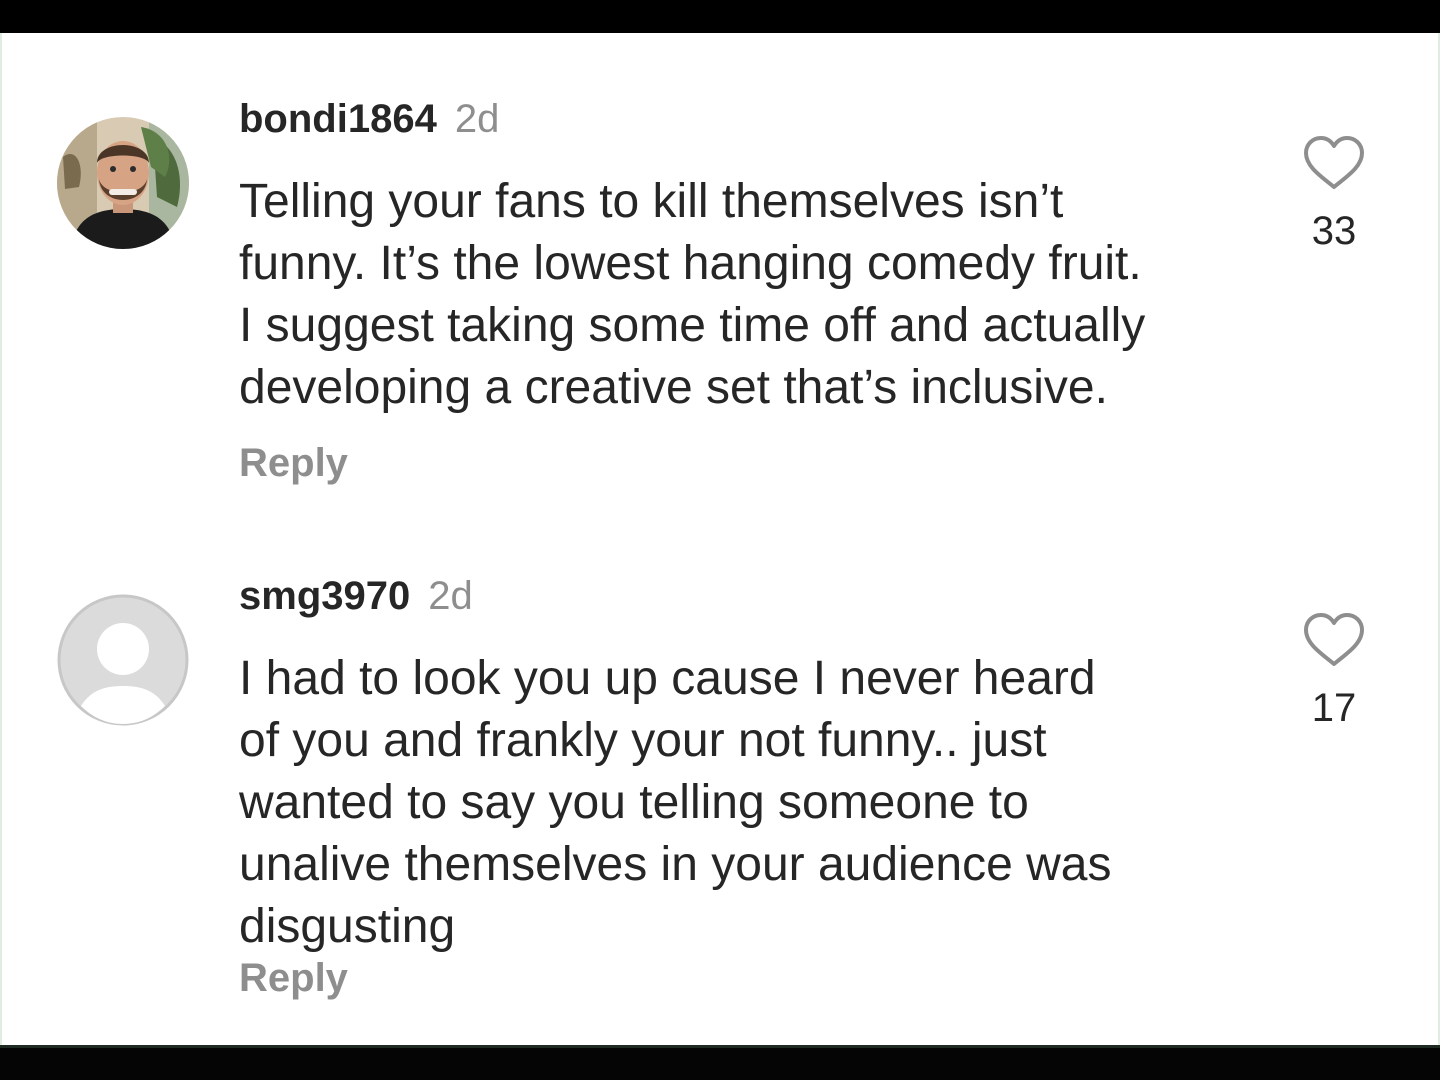 This screenshot has width=1440, height=1080. What do you see at coordinates (324, 596) in the screenshot?
I see `username-link: smg3970` at bounding box center [324, 596].